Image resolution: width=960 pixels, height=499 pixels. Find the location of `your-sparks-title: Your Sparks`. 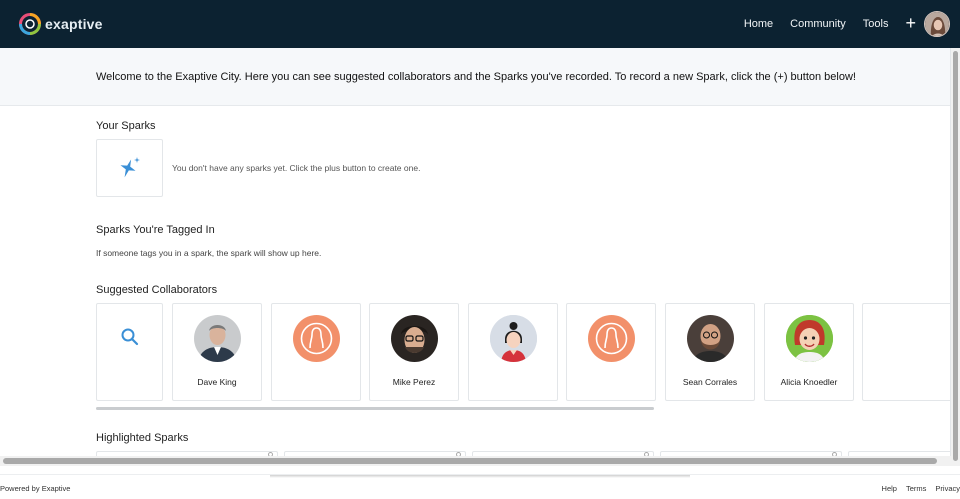

your-sparks-title: Your Sparks is located at coordinates (126, 126).